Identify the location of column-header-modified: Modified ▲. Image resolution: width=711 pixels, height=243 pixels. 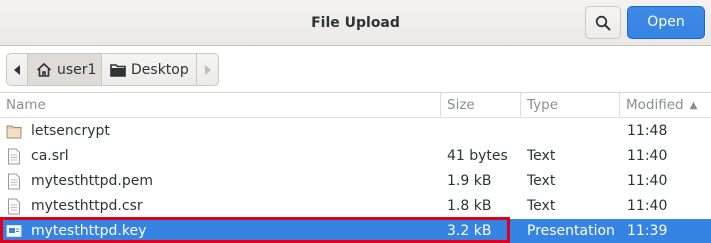
(665, 105).